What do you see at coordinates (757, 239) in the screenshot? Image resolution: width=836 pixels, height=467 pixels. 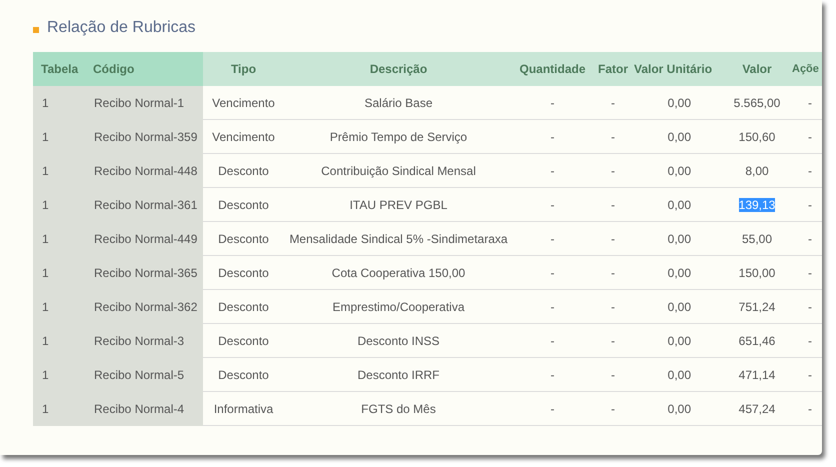 I see `table-cell: 55,00` at bounding box center [757, 239].